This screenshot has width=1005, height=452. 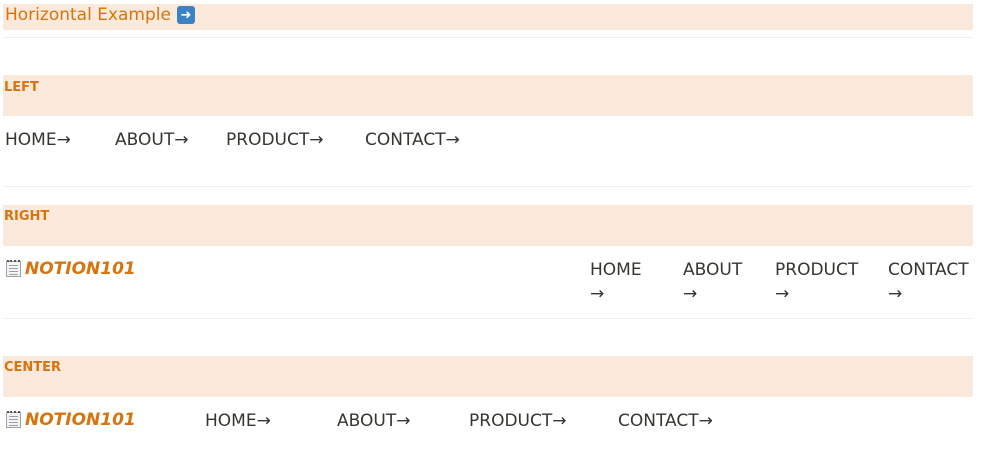 What do you see at coordinates (488, 376) in the screenshot?
I see `section-band-center` at bounding box center [488, 376].